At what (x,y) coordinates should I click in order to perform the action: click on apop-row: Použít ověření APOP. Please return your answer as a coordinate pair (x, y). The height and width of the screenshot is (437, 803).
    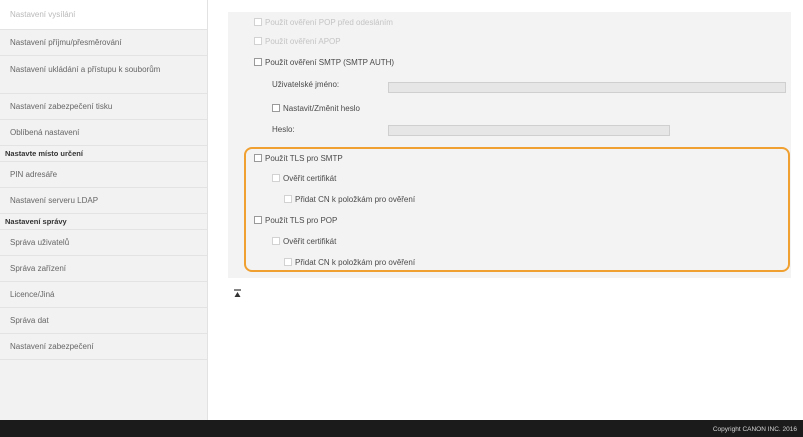
    Looking at the image, I should click on (297, 41).